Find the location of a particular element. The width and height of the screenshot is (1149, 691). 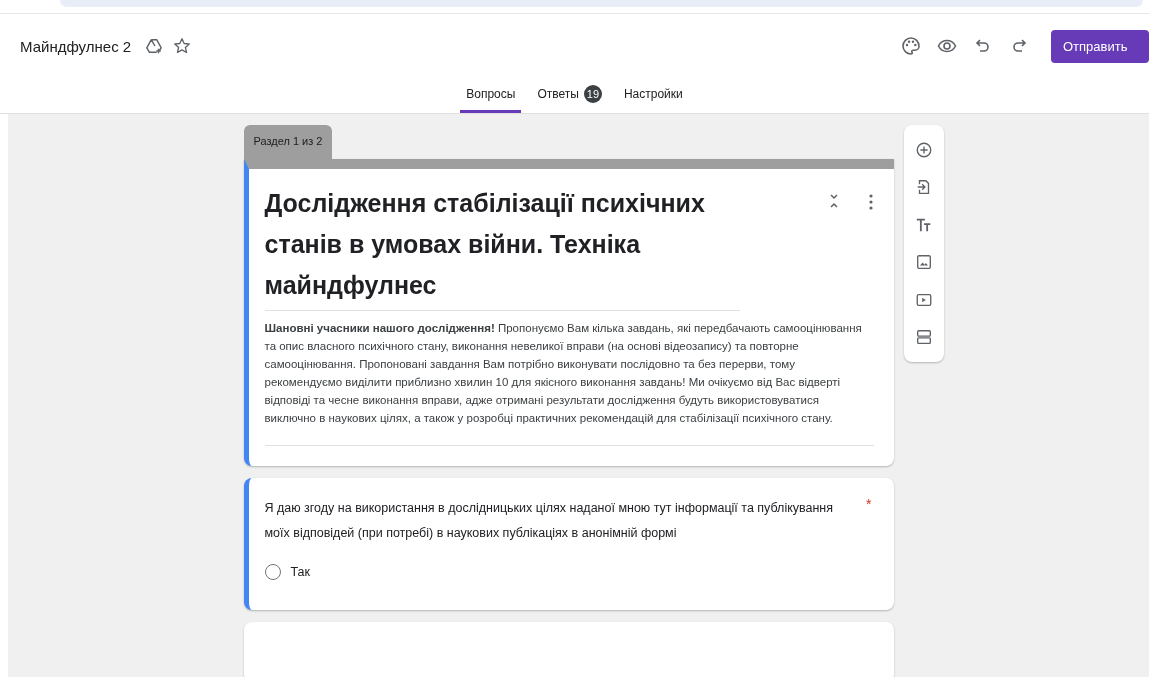

form-heading: Дослідження стабілізації психічних станів в умовах війни. Техніка майндфулнес is located at coordinates (502, 247).